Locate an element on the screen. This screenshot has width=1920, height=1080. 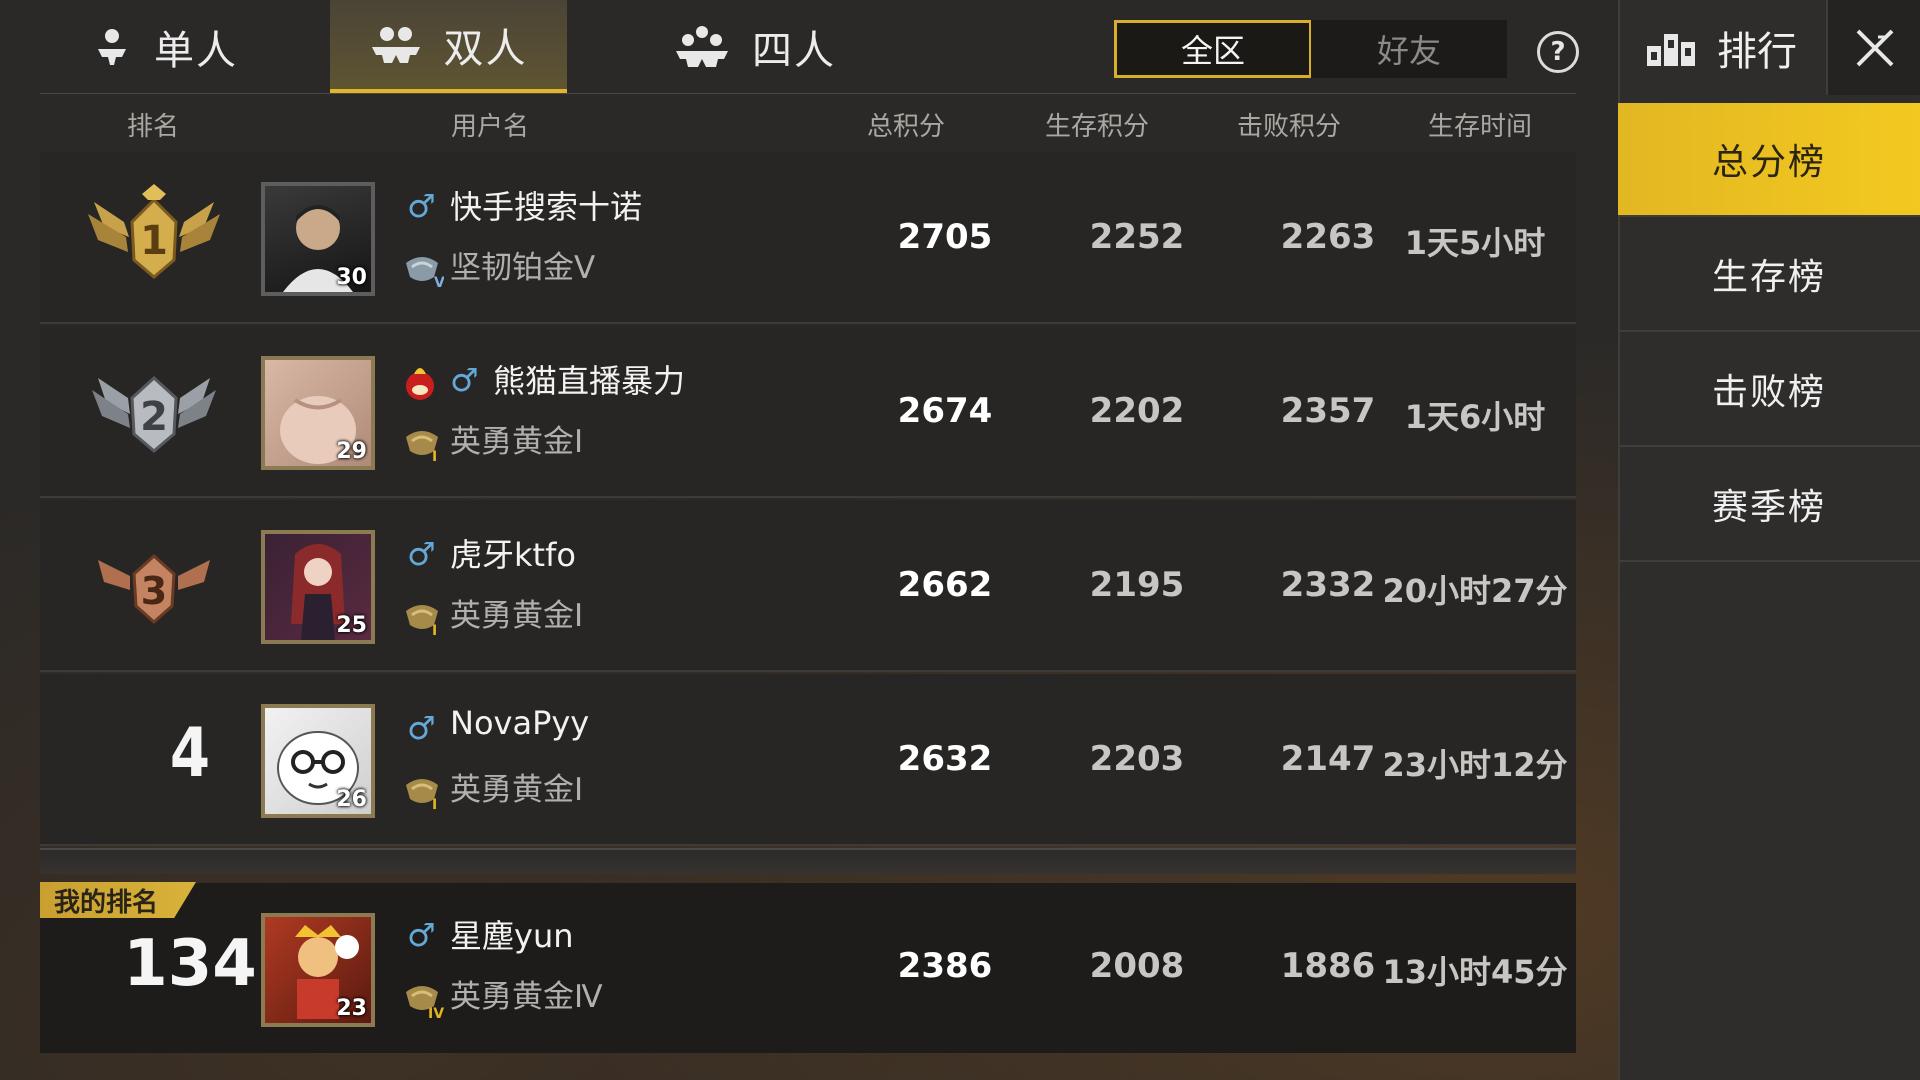
podium-icon is located at coordinates (1671, 49).